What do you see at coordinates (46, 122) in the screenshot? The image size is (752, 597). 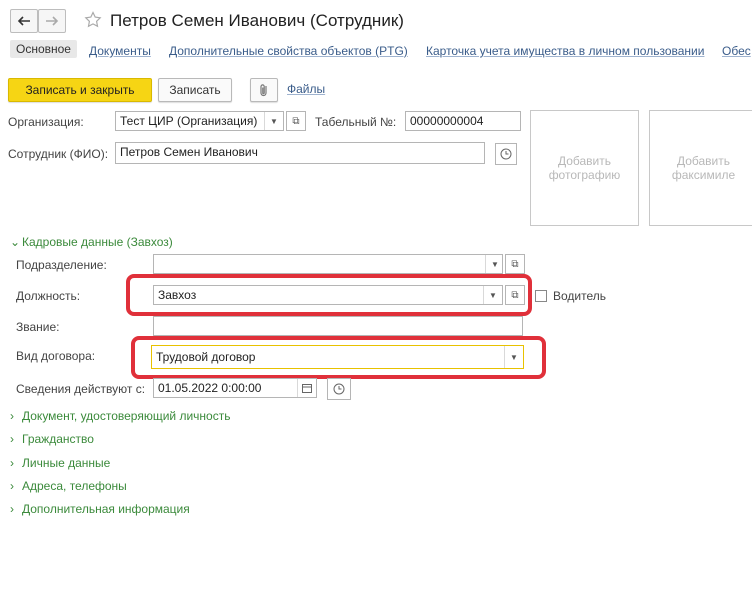 I see `organization-label: Организация:` at bounding box center [46, 122].